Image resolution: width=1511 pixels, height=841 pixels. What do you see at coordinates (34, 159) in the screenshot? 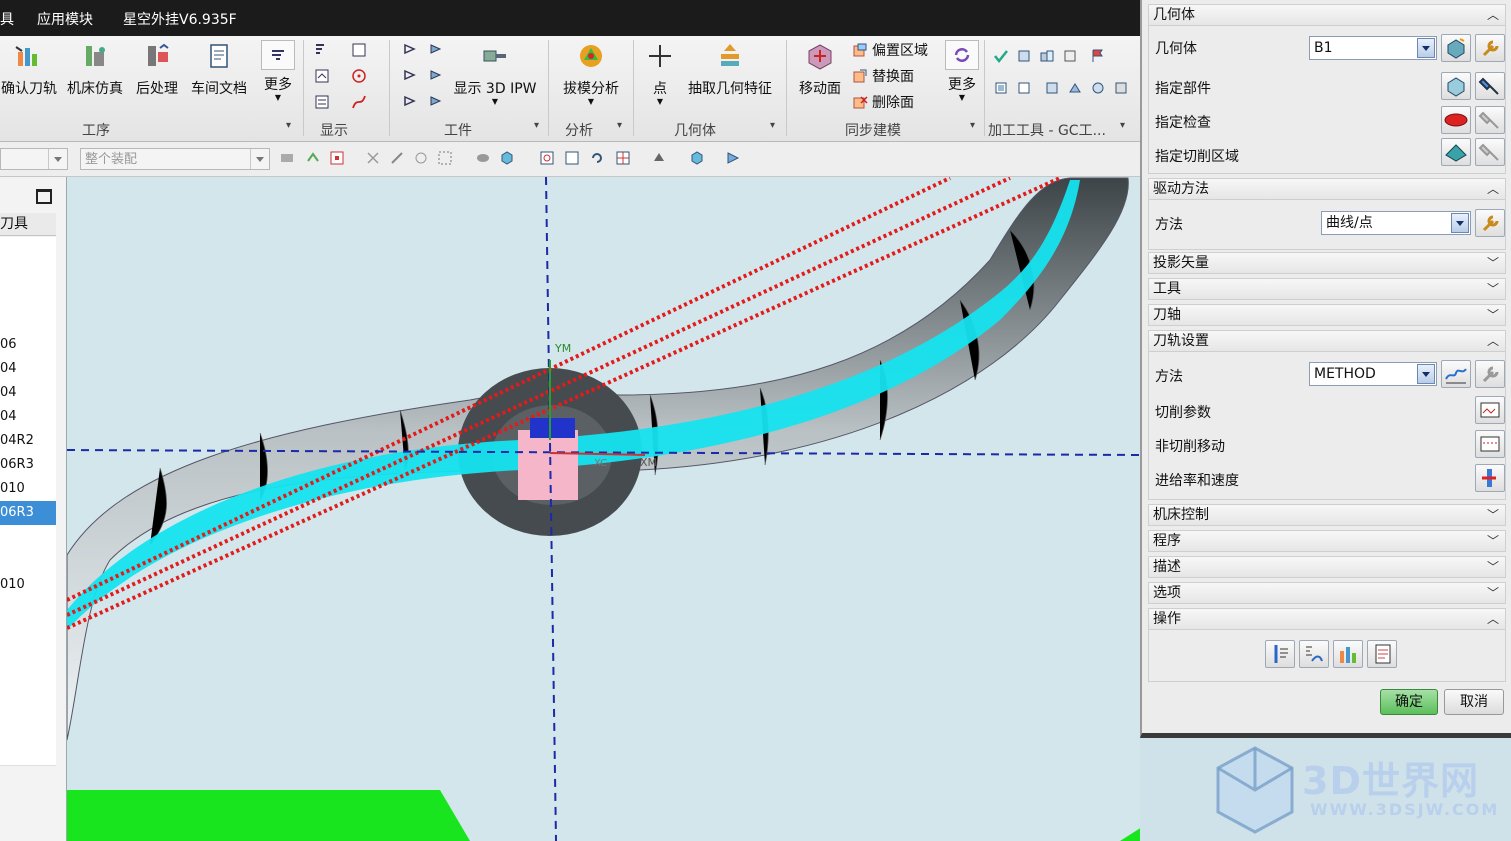
I see `type-filter-combo` at bounding box center [34, 159].